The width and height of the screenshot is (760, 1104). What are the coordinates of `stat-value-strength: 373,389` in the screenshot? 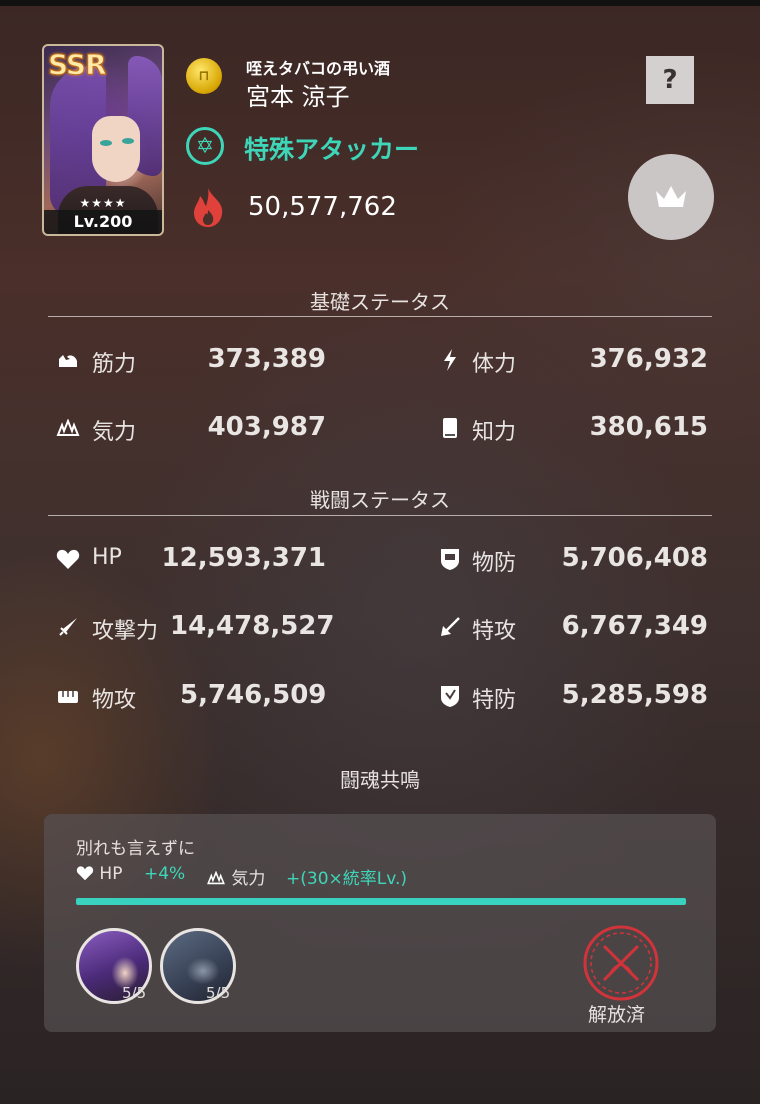 It's located at (266, 359).